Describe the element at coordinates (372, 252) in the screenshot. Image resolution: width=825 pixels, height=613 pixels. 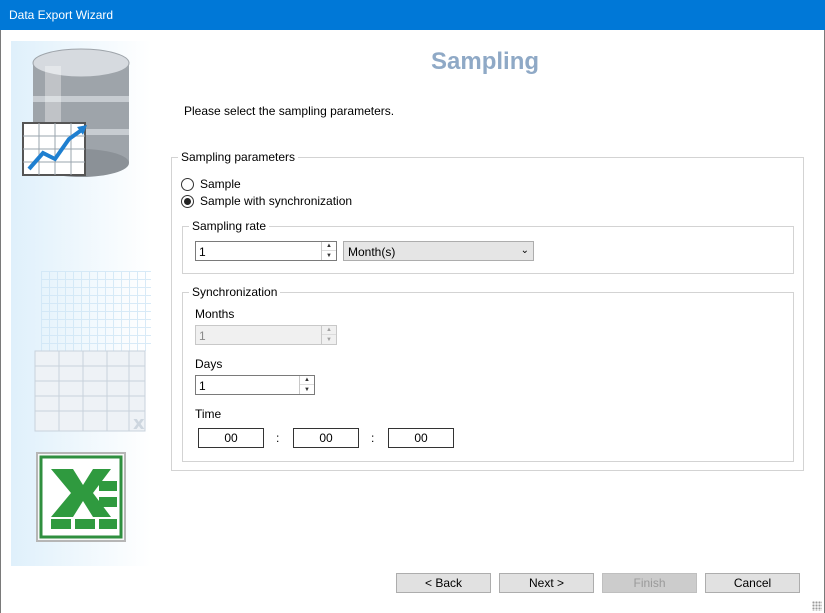
I see `sampling-rate-unit-value: Month(s)` at that location.